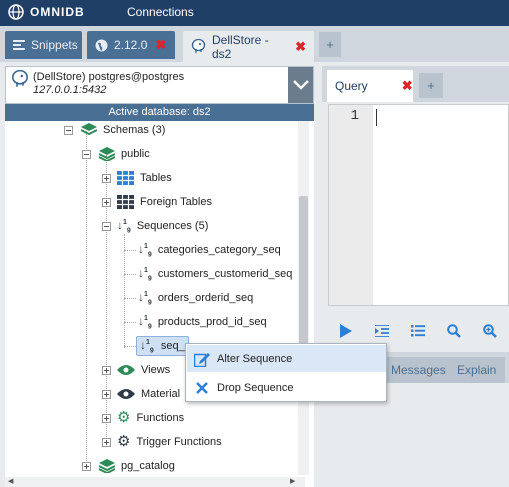 This screenshot has height=487, width=509. I want to click on edit-icon, so click(202, 359).